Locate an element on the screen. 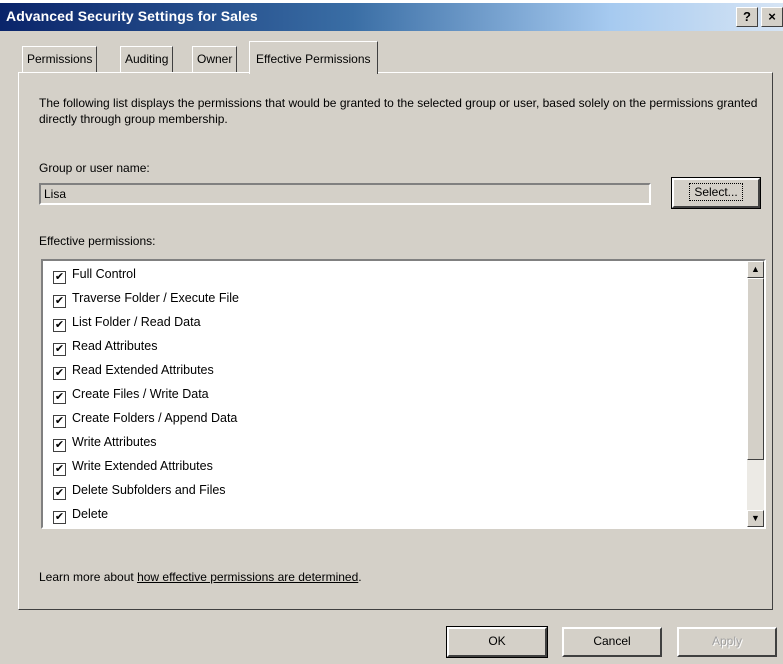  permission-label: Write Attributes is located at coordinates (114, 442).